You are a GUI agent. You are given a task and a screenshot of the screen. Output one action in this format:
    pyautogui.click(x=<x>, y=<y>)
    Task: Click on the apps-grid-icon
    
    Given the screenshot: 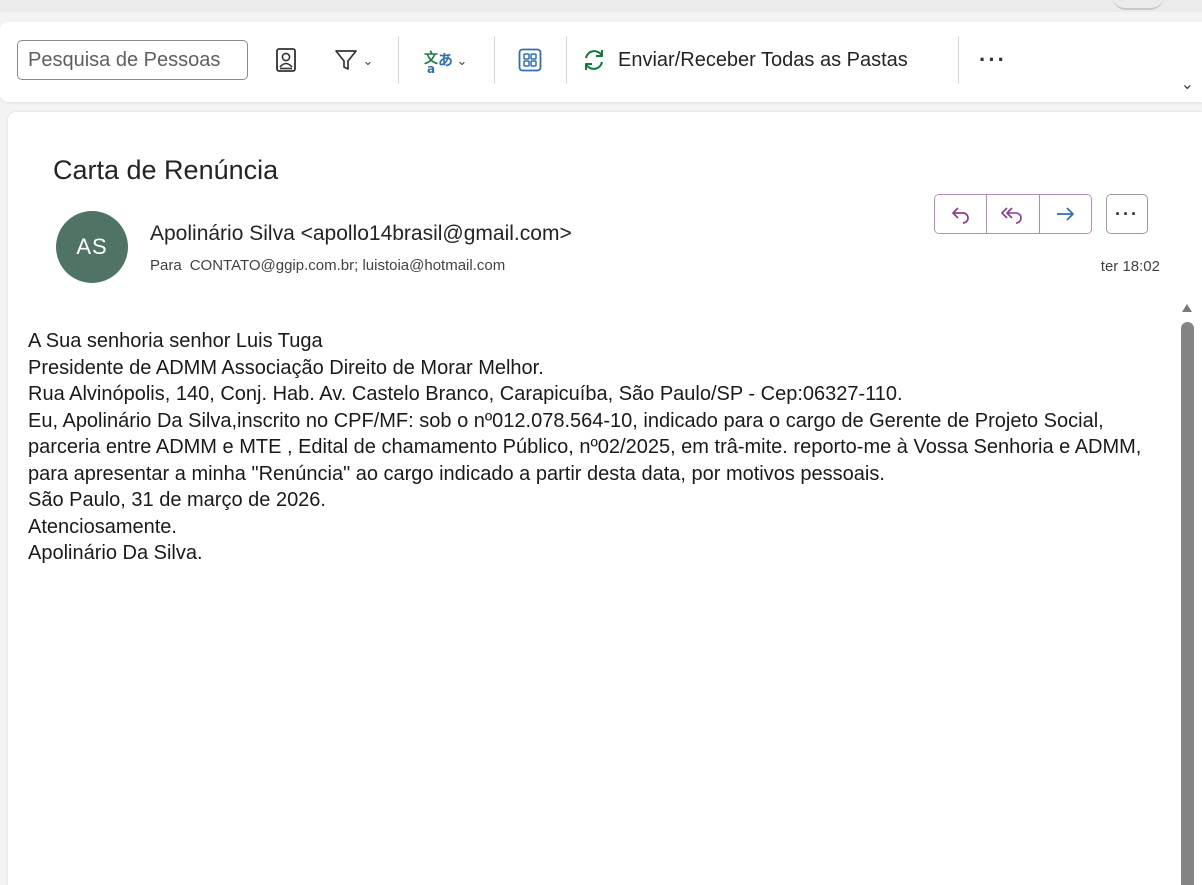 What is the action you would take?
    pyautogui.click(x=530, y=60)
    